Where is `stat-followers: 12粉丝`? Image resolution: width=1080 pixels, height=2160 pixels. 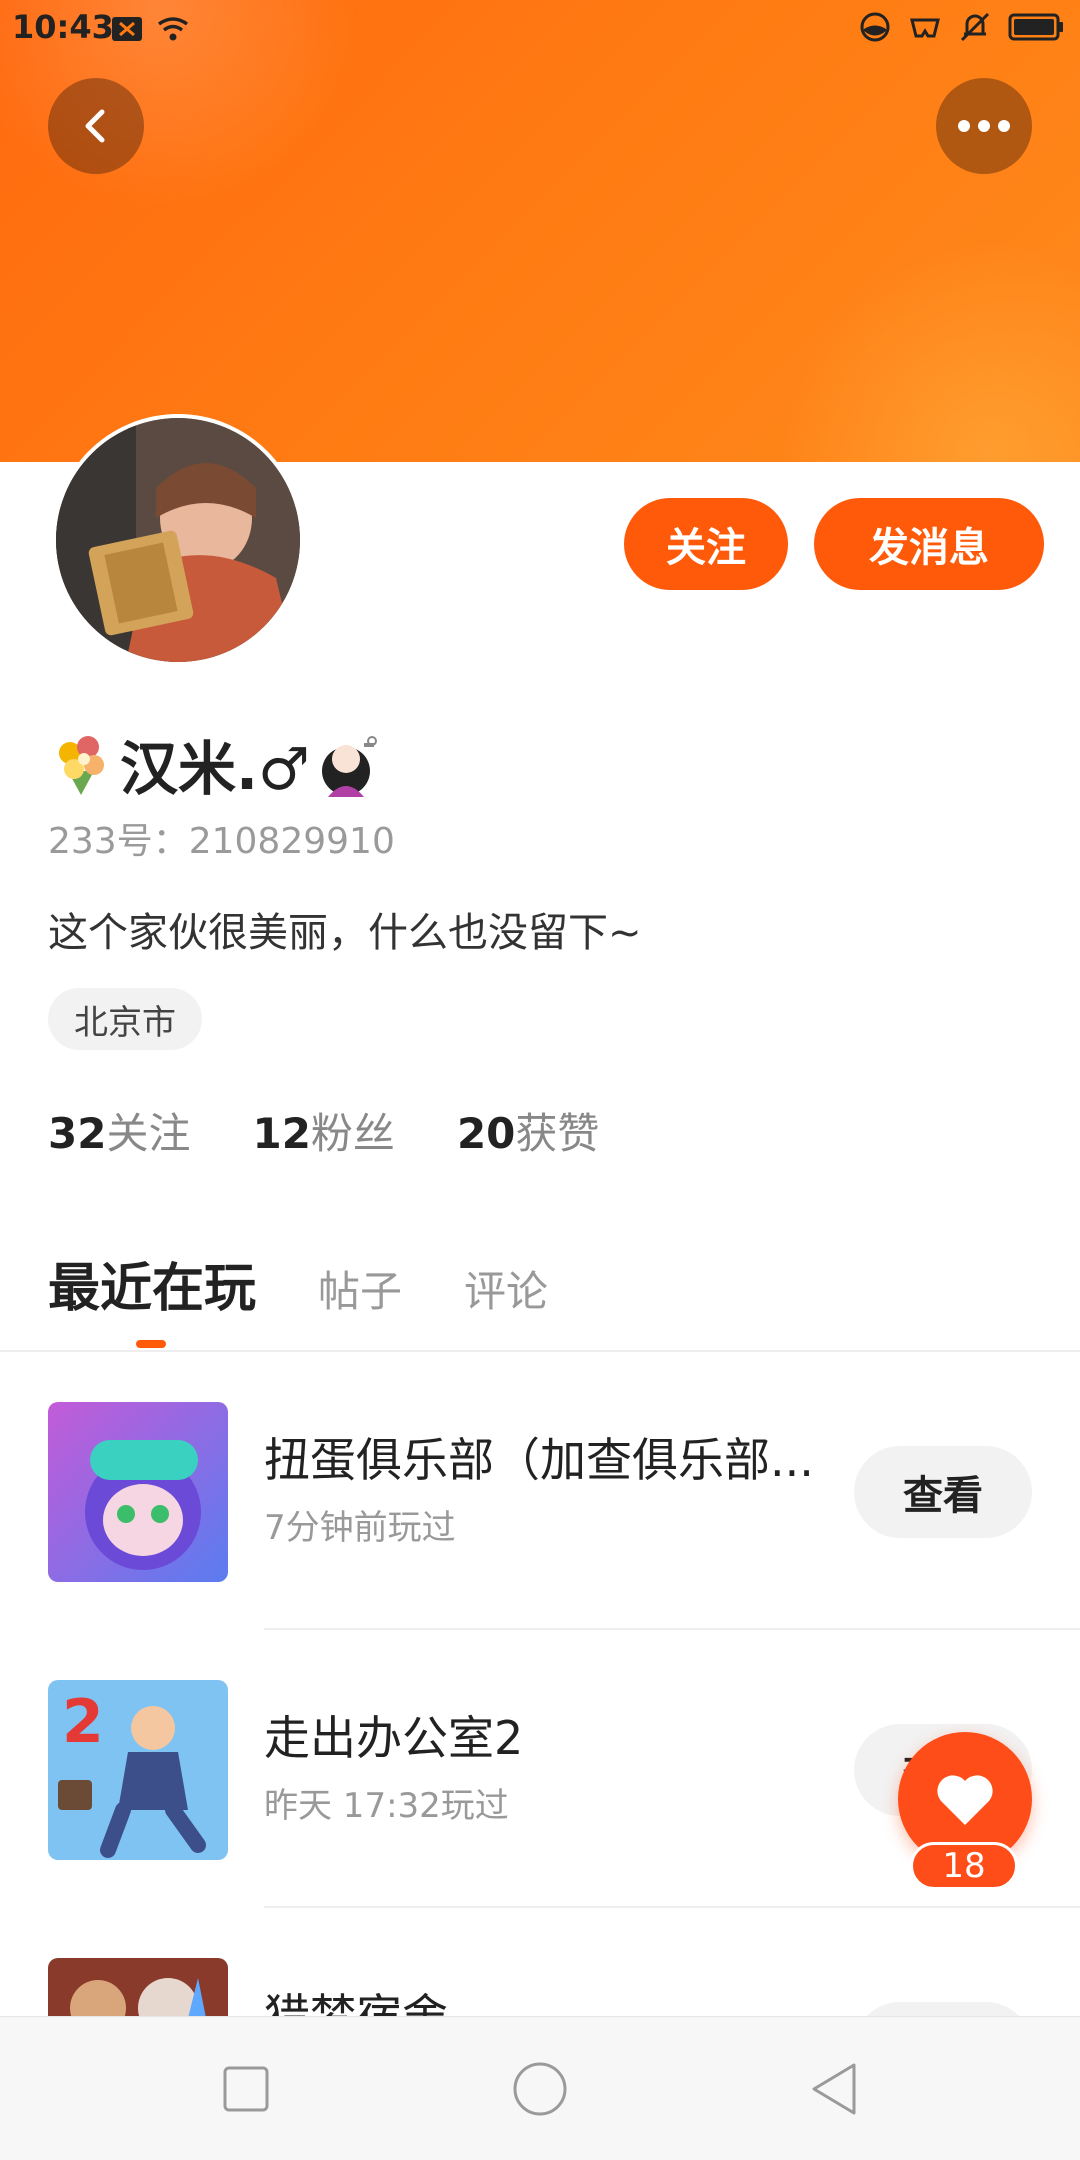
stat-followers: 12粉丝 is located at coordinates (323, 1130).